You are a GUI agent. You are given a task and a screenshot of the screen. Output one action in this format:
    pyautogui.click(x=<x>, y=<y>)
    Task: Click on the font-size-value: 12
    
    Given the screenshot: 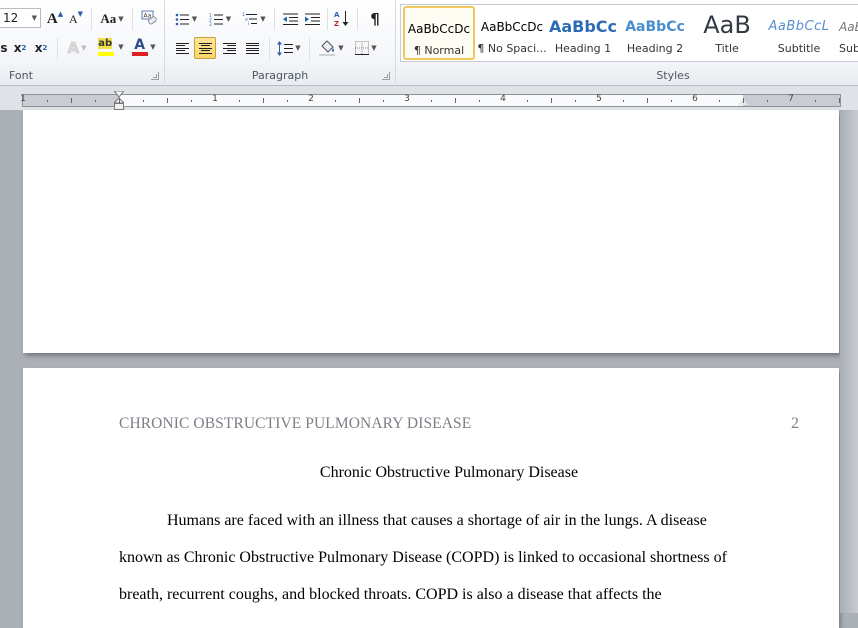 What is the action you would take?
    pyautogui.click(x=11, y=18)
    